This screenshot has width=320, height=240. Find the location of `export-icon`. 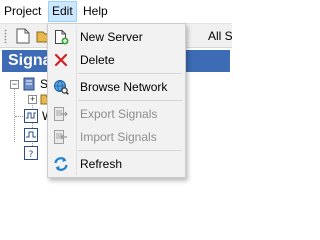

export-icon is located at coordinates (61, 114).